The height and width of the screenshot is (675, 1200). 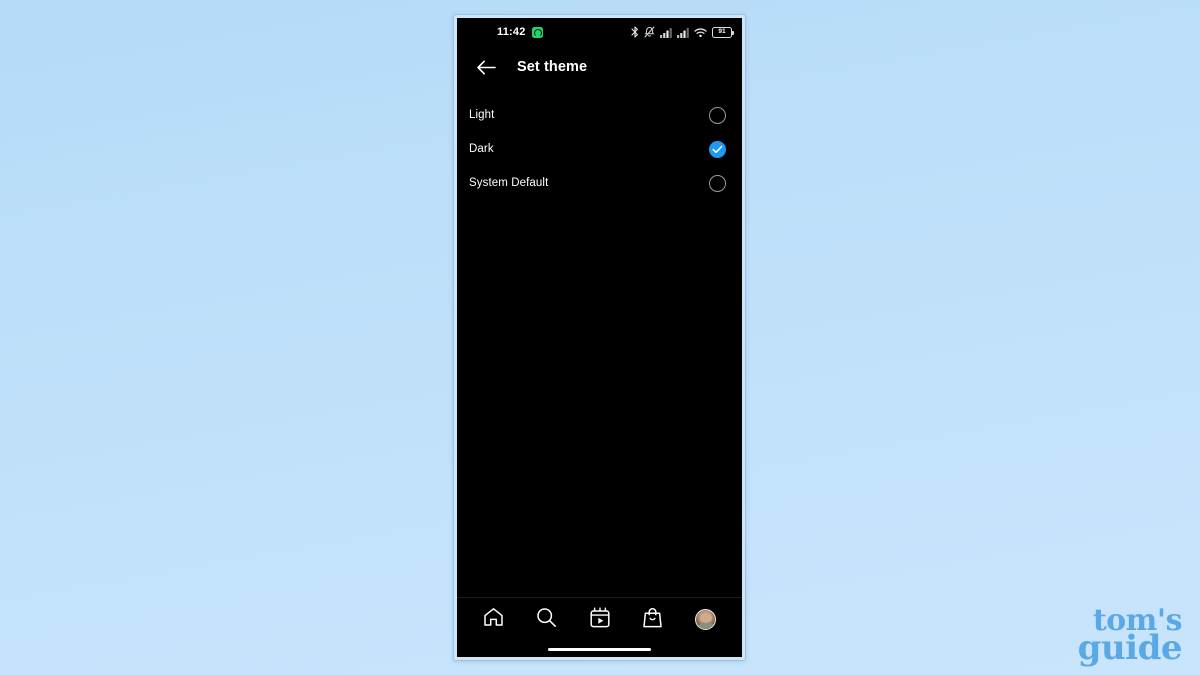 I want to click on bluetooth-icon, so click(x=635, y=32).